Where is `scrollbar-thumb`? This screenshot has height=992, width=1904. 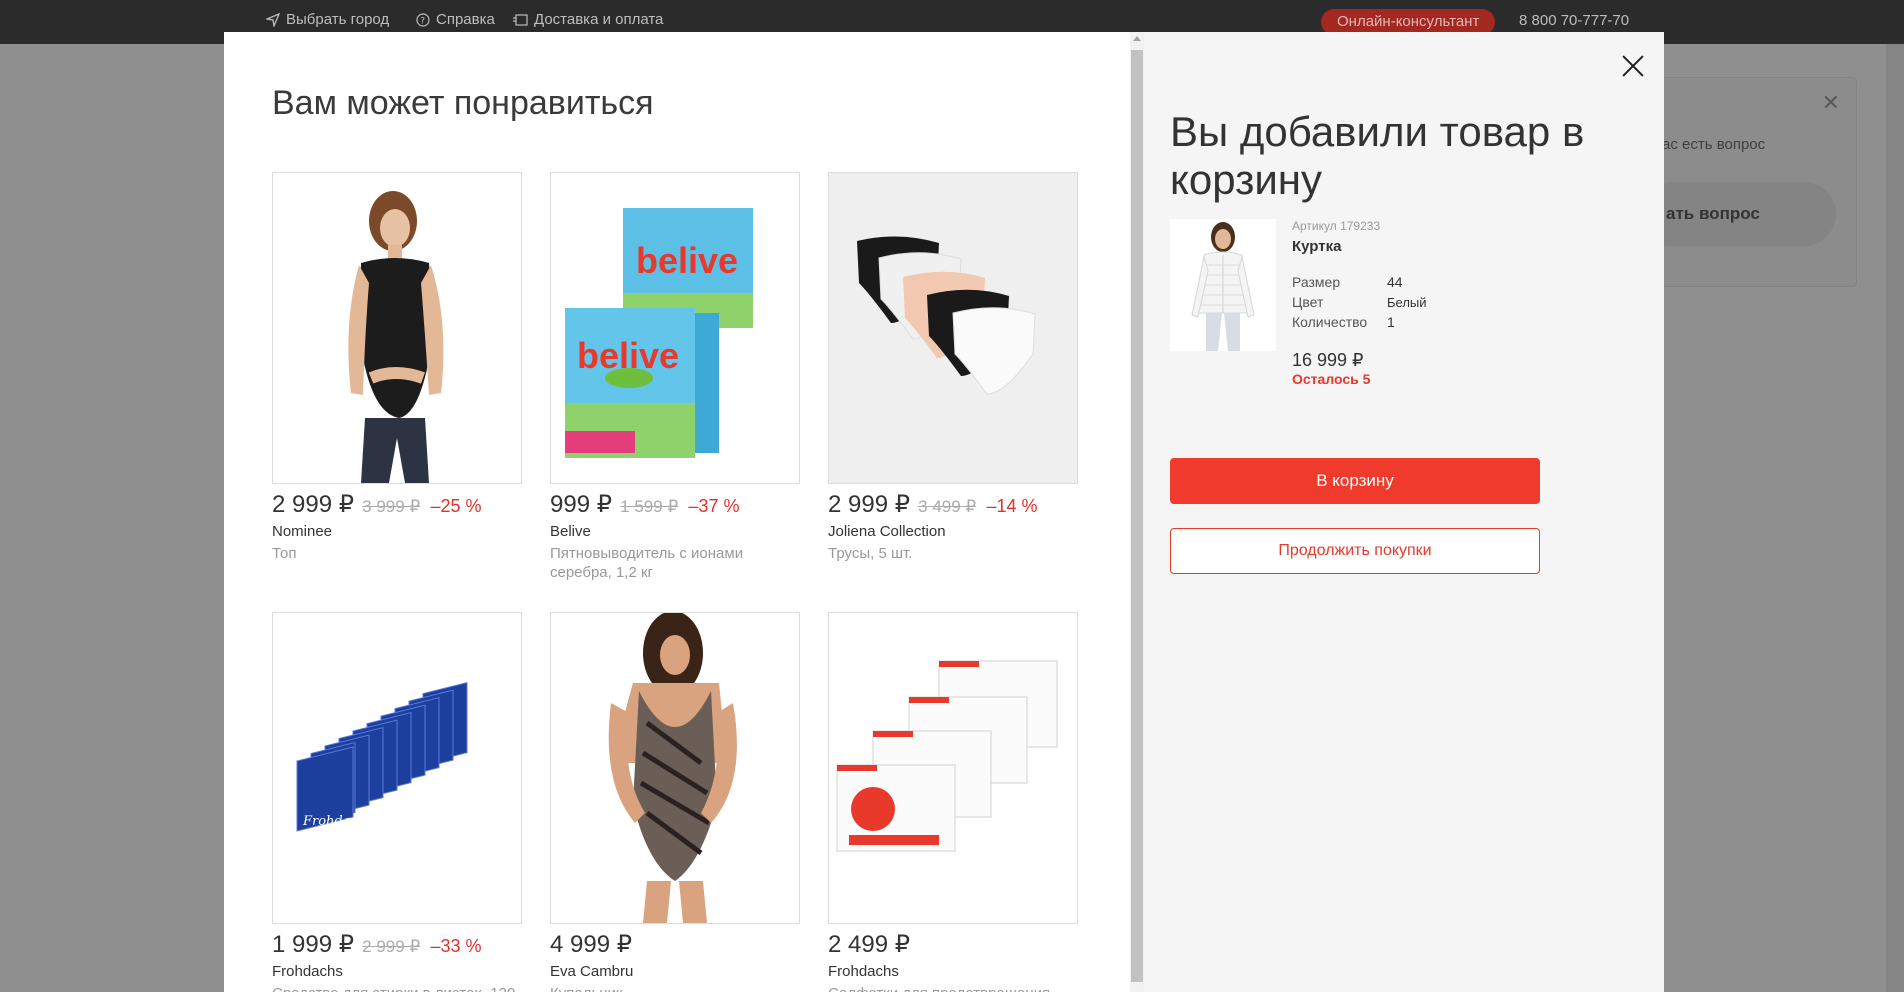
scrollbar-thumb is located at coordinates (1137, 516).